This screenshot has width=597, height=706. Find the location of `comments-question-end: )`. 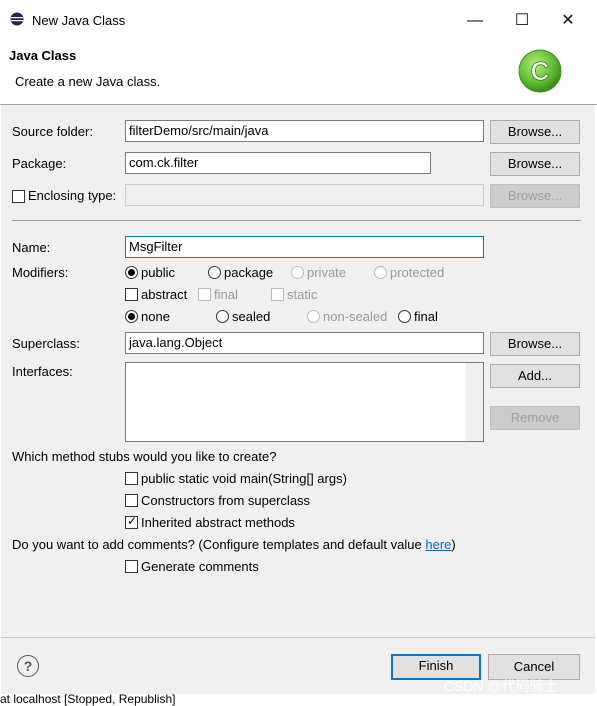

comments-question-end: ) is located at coordinates (453, 544).